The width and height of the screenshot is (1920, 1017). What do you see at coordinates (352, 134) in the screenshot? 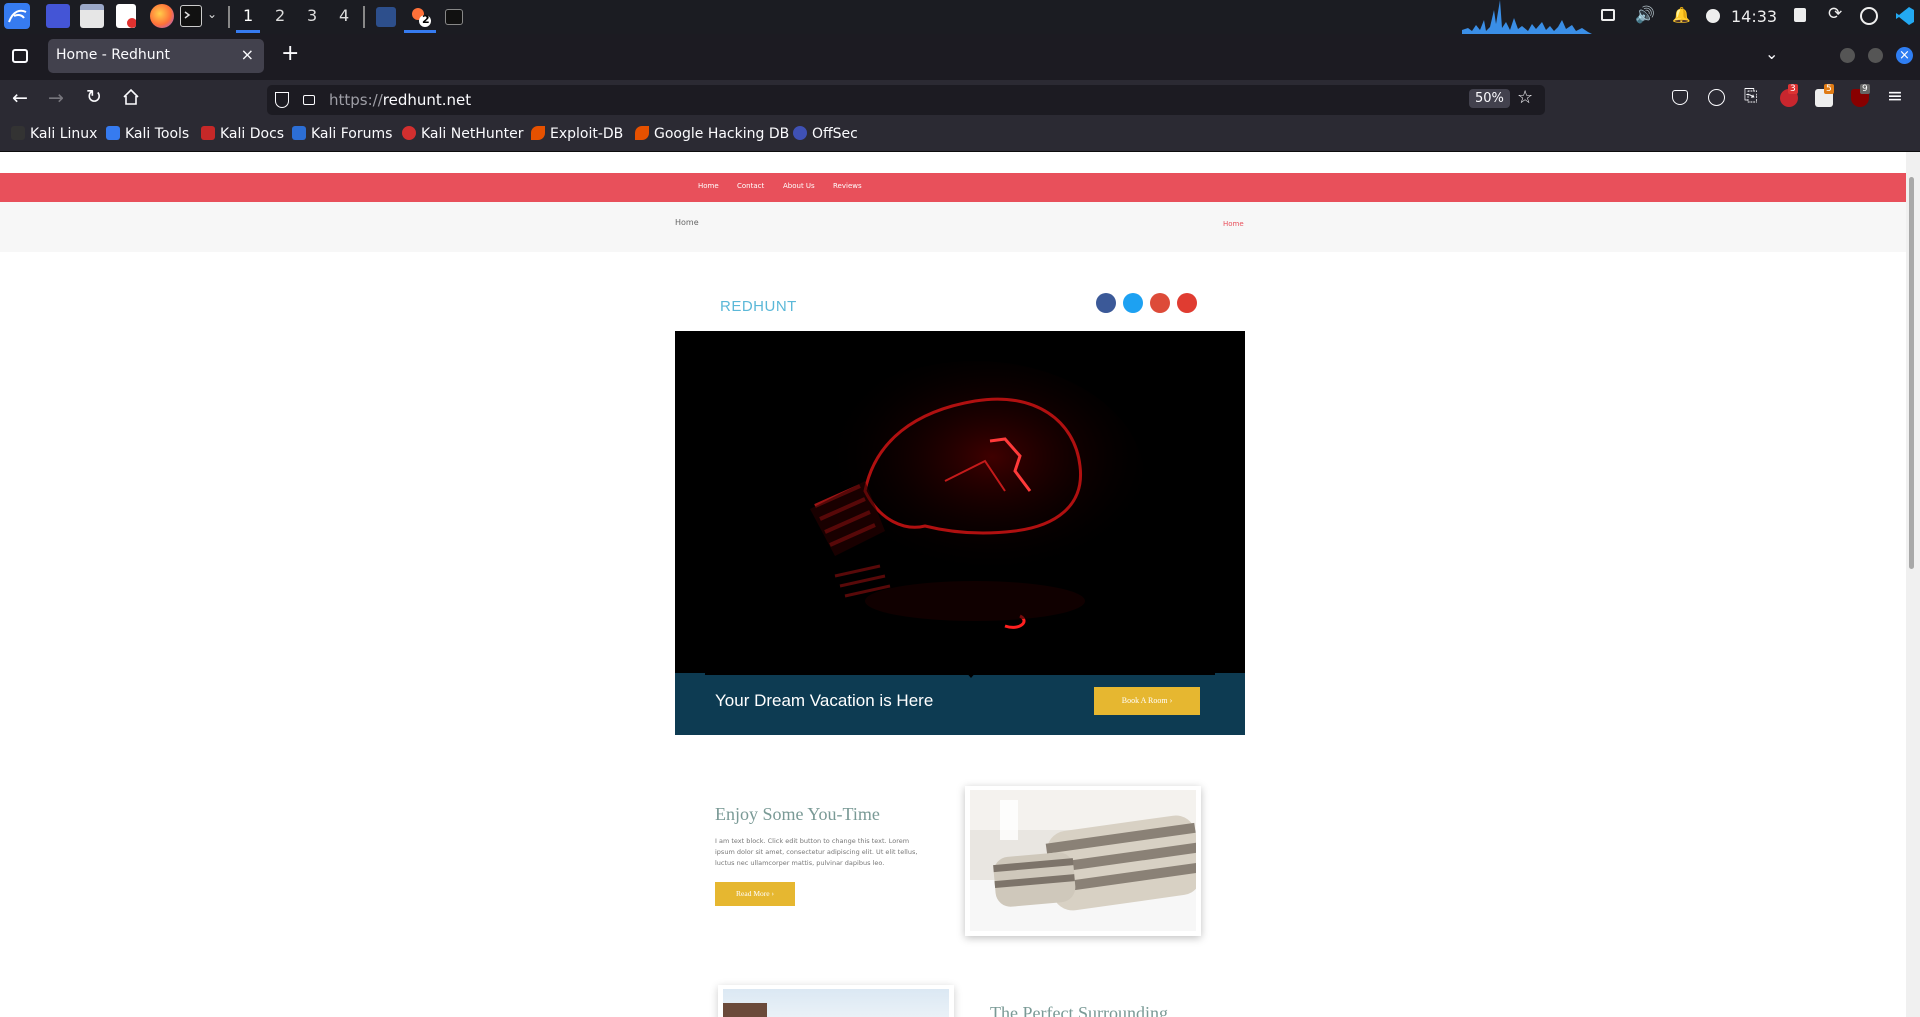
I see `bookmark-label: Kali Forums` at bounding box center [352, 134].